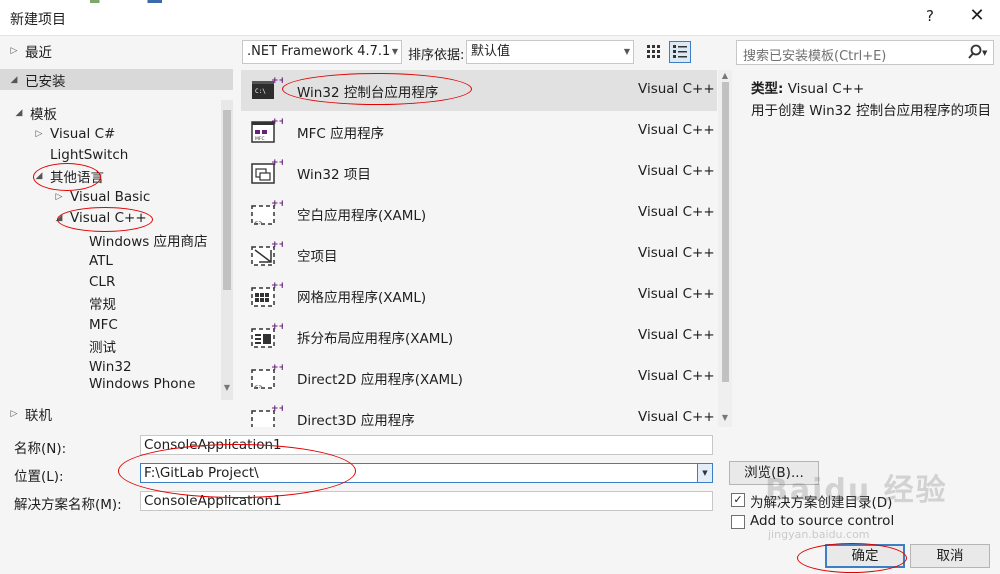  I want to click on cancel-button: 取消, so click(950, 556).